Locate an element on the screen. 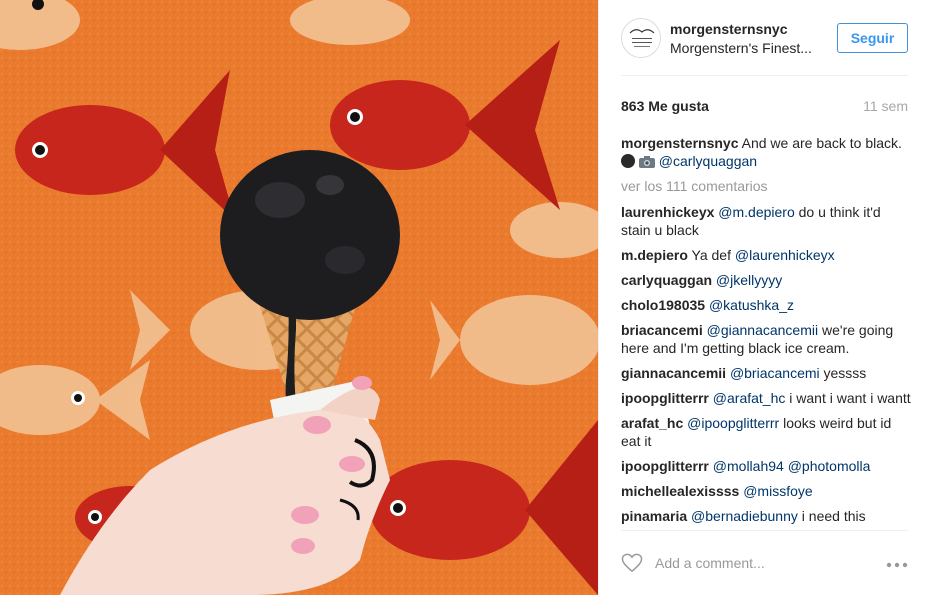 This screenshot has height=595, width=926. camera-emoji-icon is located at coordinates (646, 162).